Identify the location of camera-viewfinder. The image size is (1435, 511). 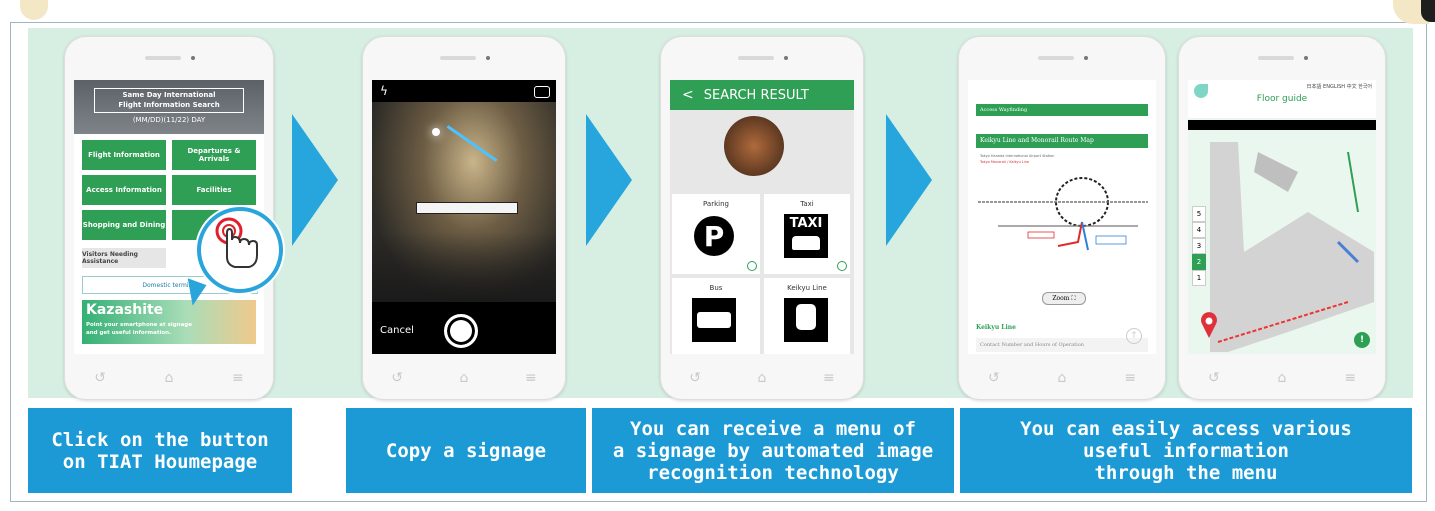
(464, 202).